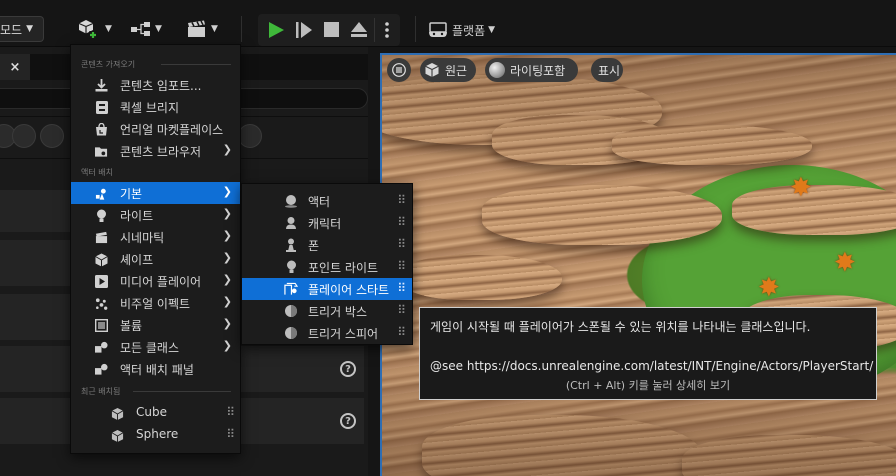  I want to click on menu-item-lights: 라이트 ❯, so click(155, 215).